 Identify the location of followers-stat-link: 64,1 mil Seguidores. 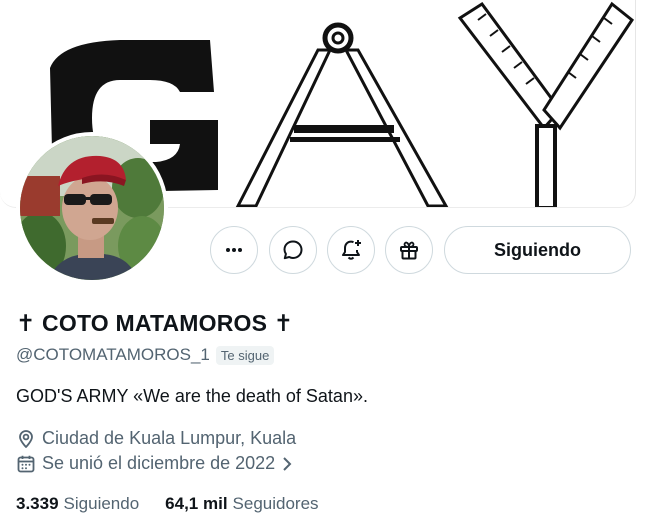
(241, 504).